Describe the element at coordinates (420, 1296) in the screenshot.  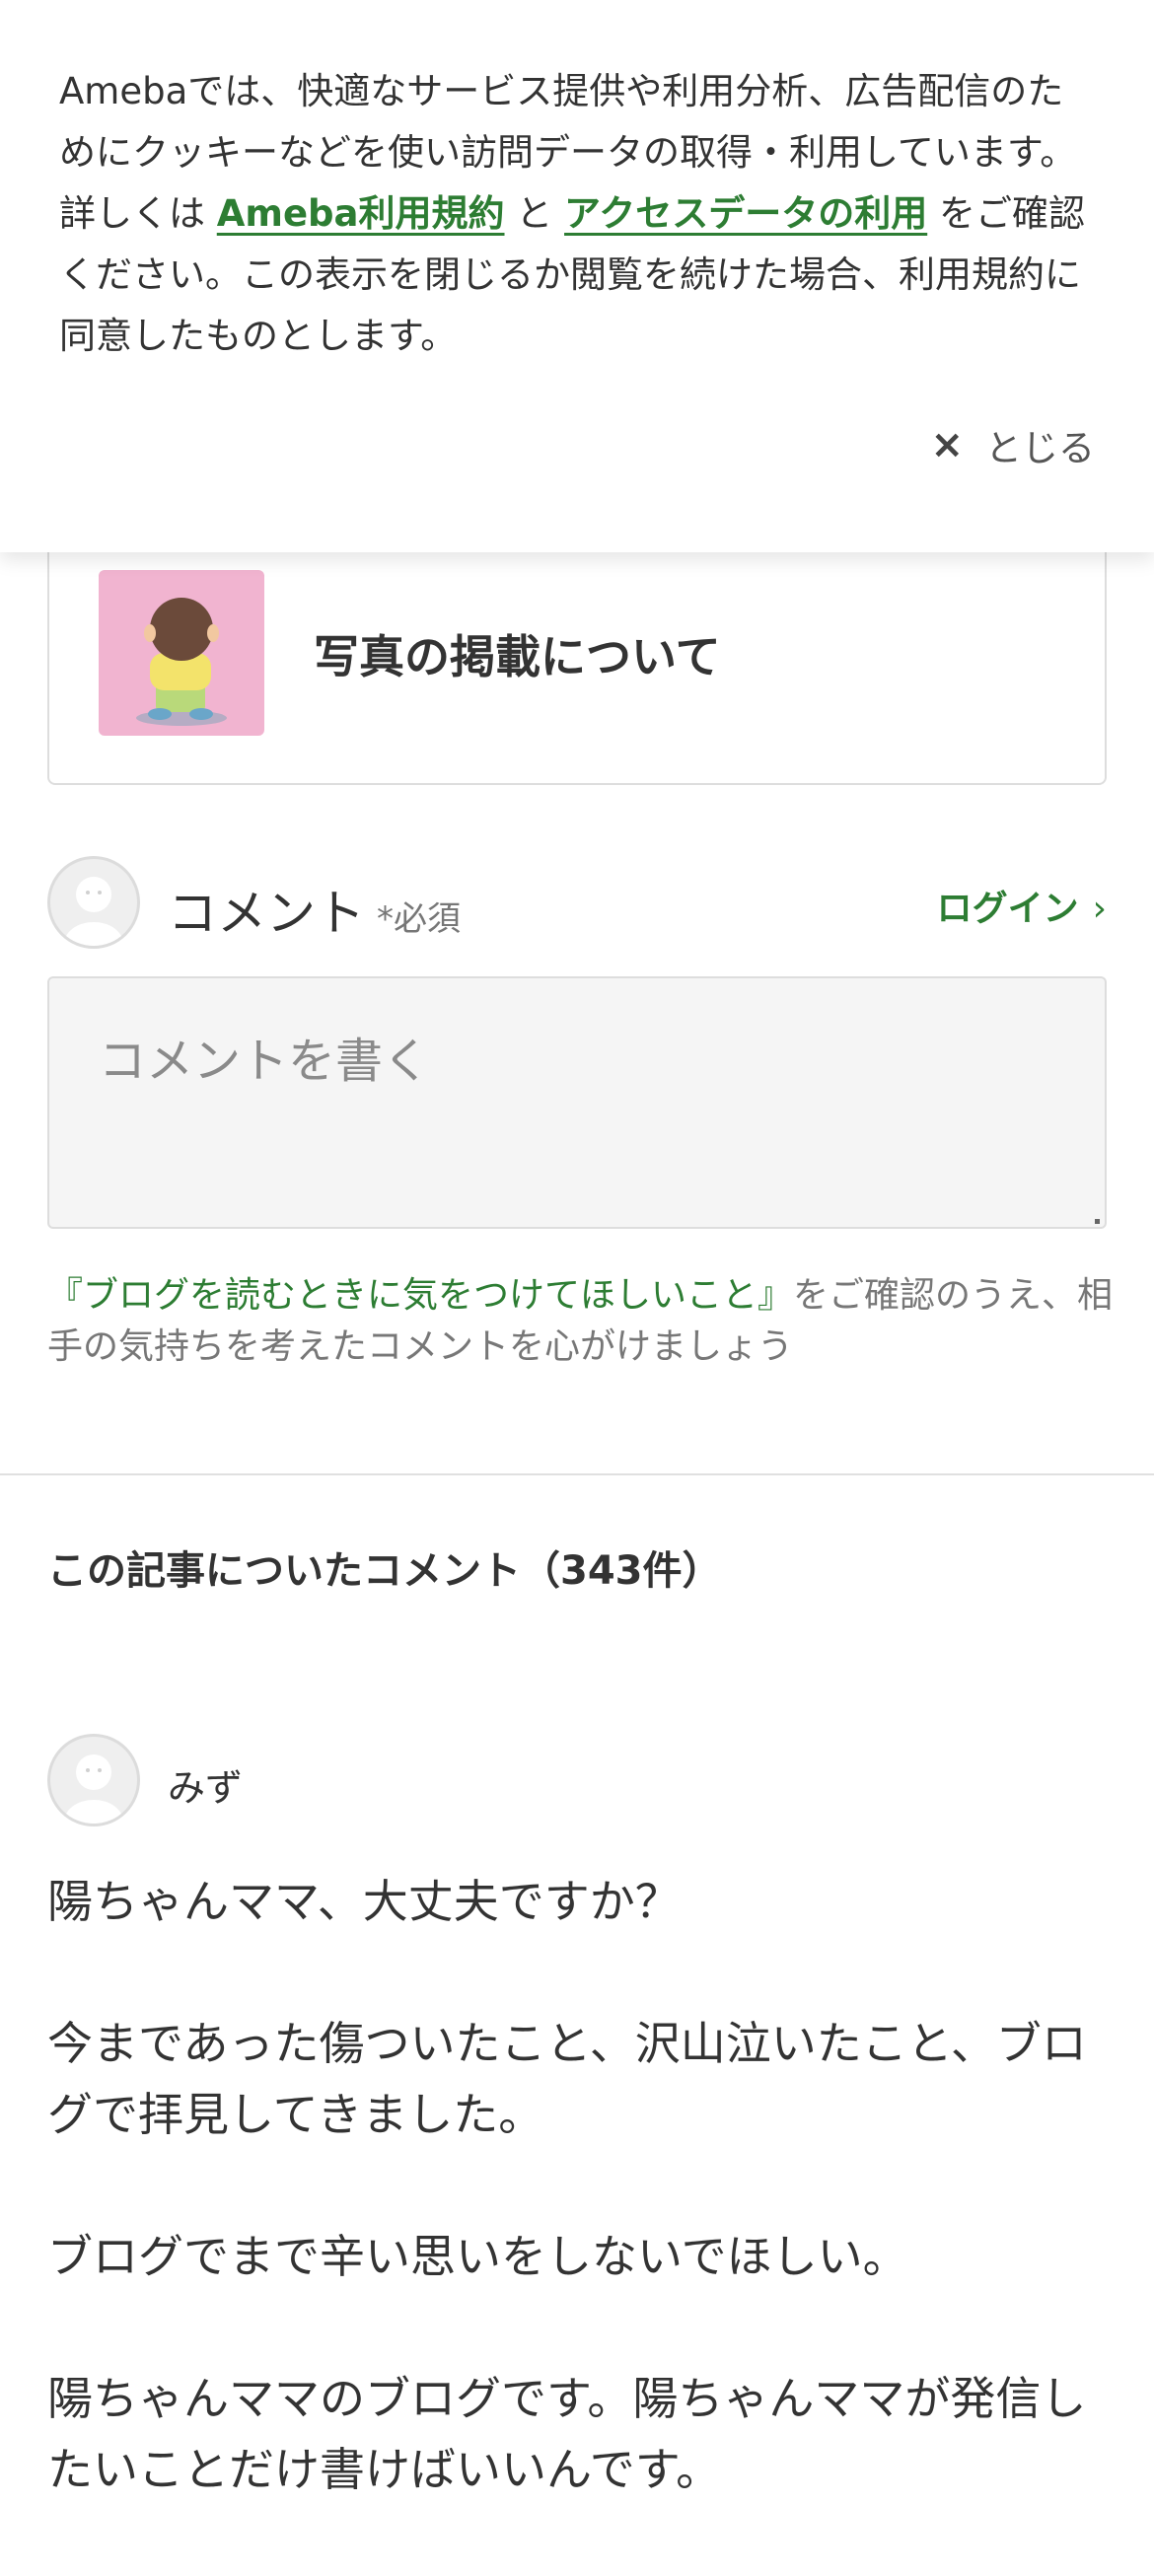
I see `guideline-link: 『ブログを読むときに気をつけてほしいこと』` at that location.